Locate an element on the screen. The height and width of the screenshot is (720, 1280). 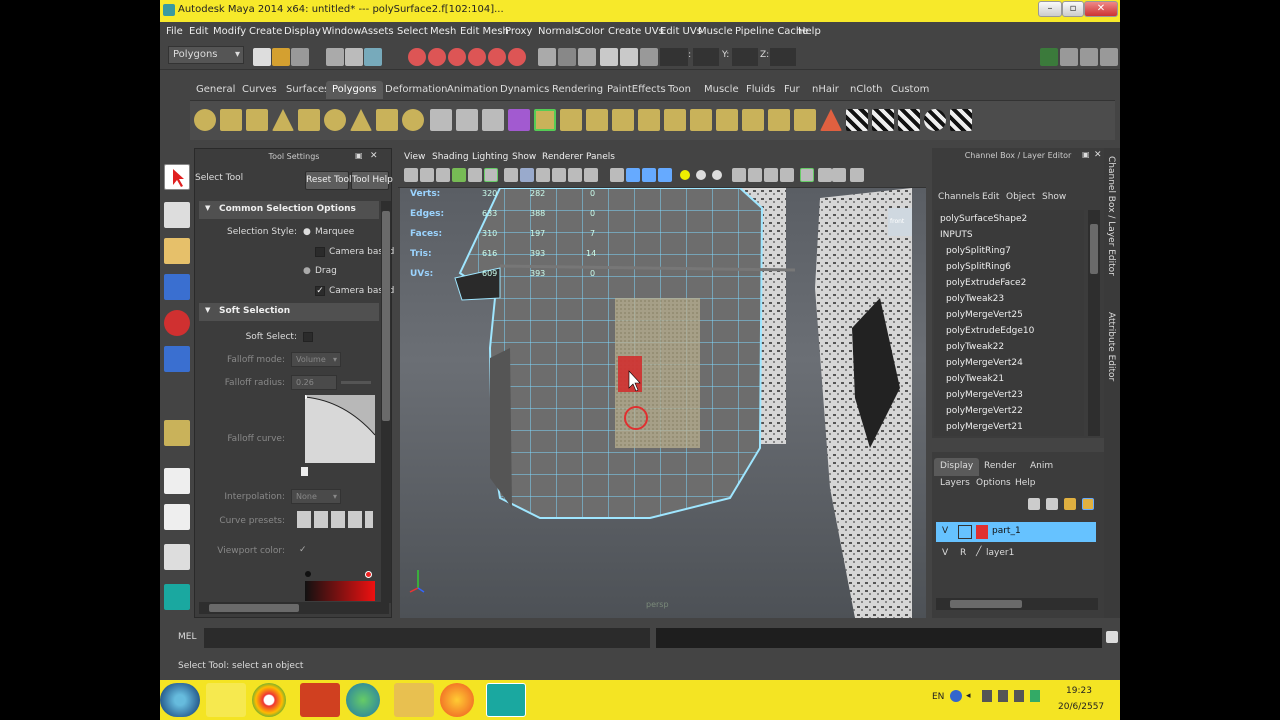
options-menu: Options is located at coordinates (993, 483).